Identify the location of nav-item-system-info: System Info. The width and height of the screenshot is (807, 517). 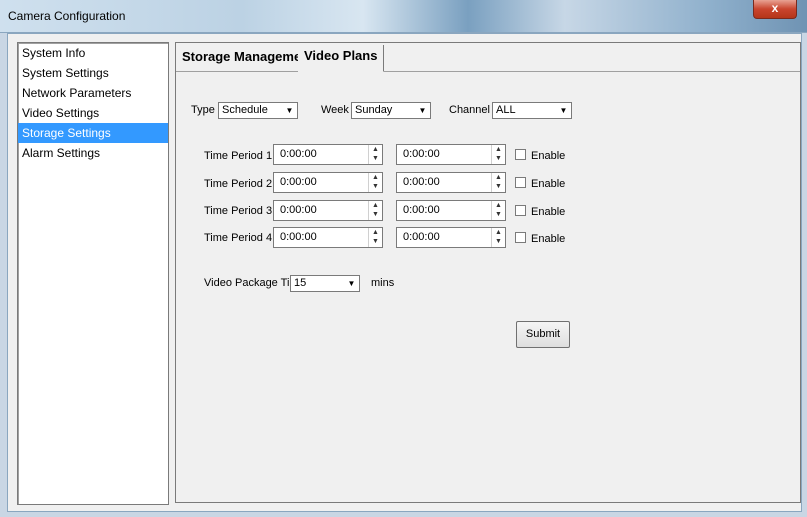
(93, 53).